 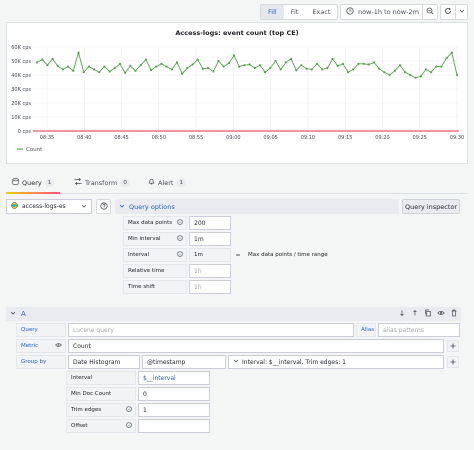 I want to click on zoom-out-button, so click(x=430, y=12).